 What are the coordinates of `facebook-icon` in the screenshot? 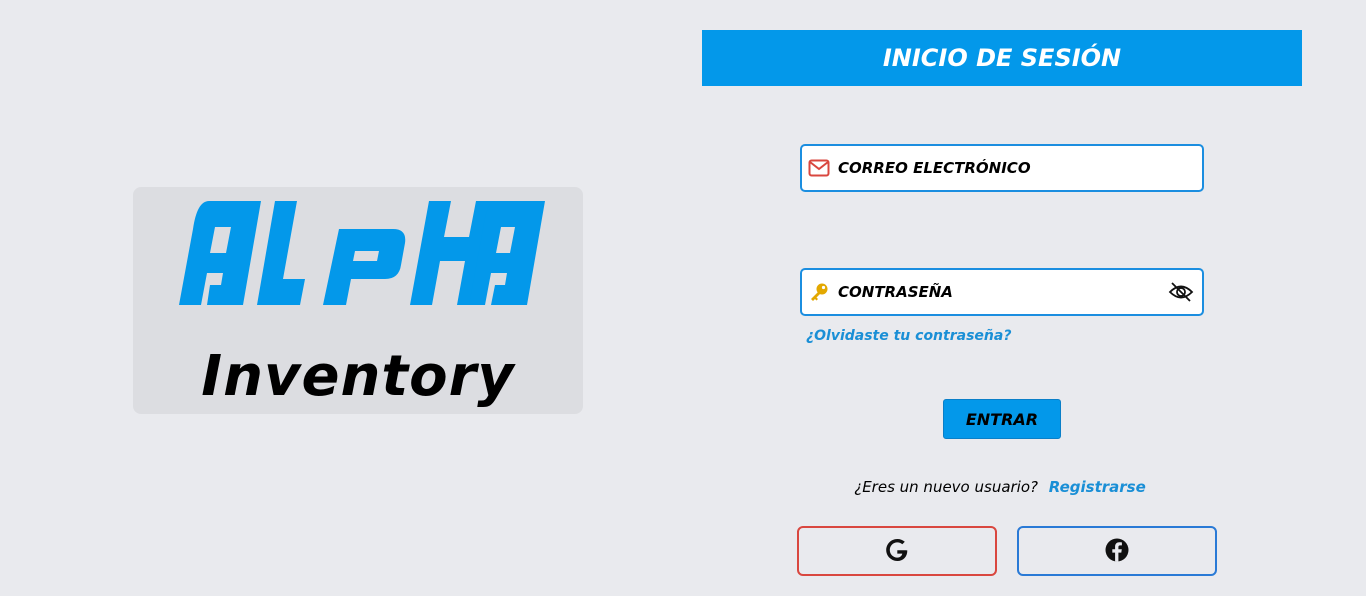 It's located at (1117, 551).